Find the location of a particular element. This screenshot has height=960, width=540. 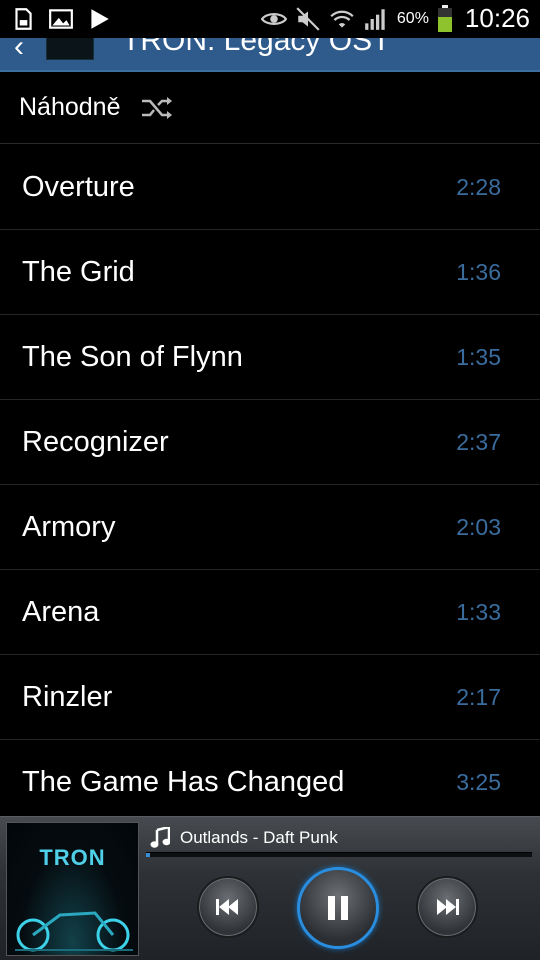

now-playing: Outlands - Daft Punk is located at coordinates (244, 838).